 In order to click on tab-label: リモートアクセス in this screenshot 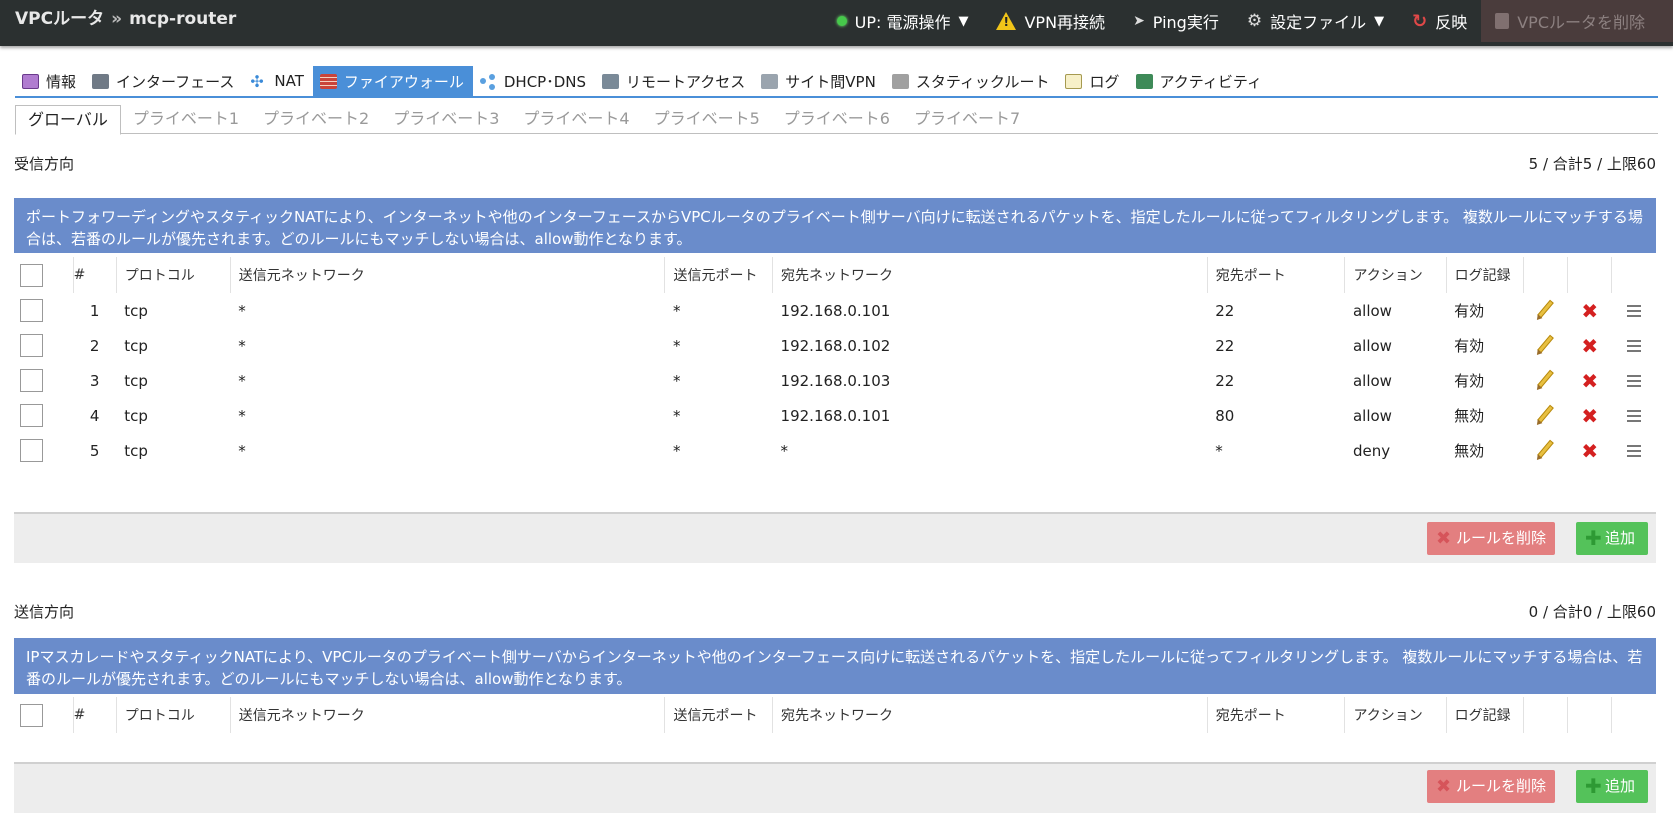, I will do `click(686, 81)`.